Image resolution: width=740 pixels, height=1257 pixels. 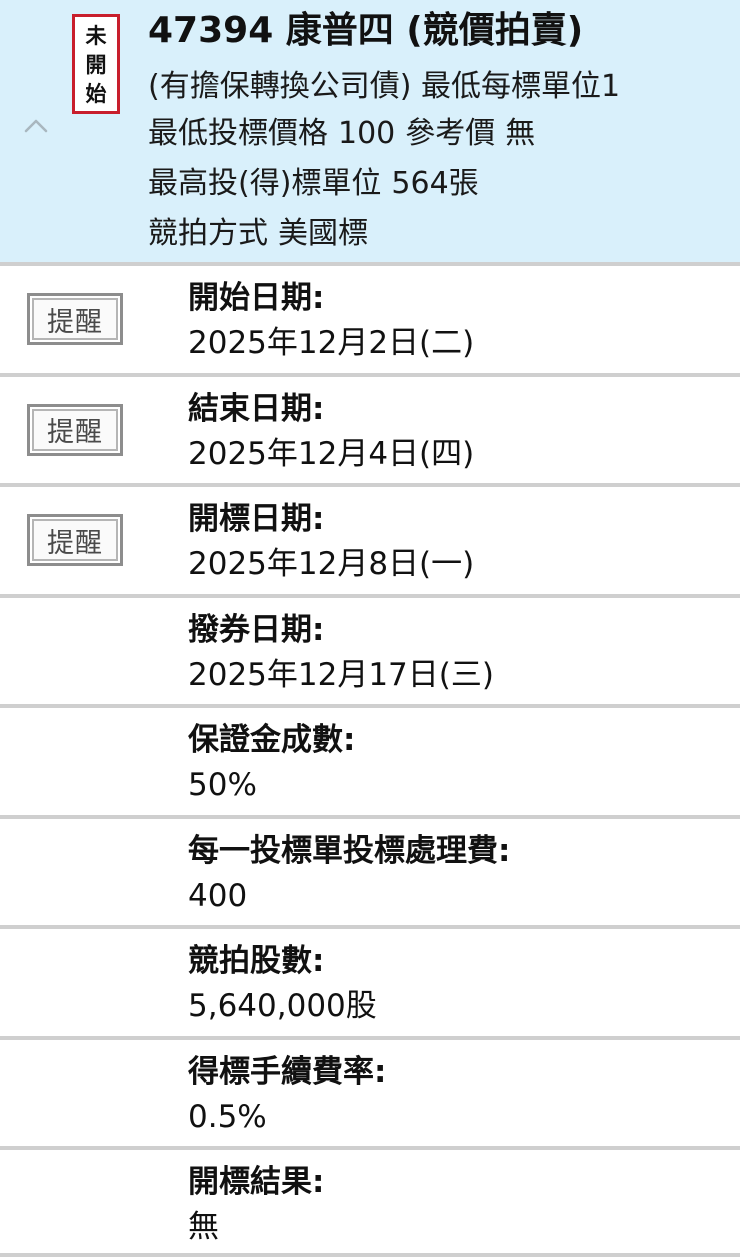 I want to click on opening-date-row: 提醒 開標日期: 2025年12月8日(一), so click(x=370, y=538).